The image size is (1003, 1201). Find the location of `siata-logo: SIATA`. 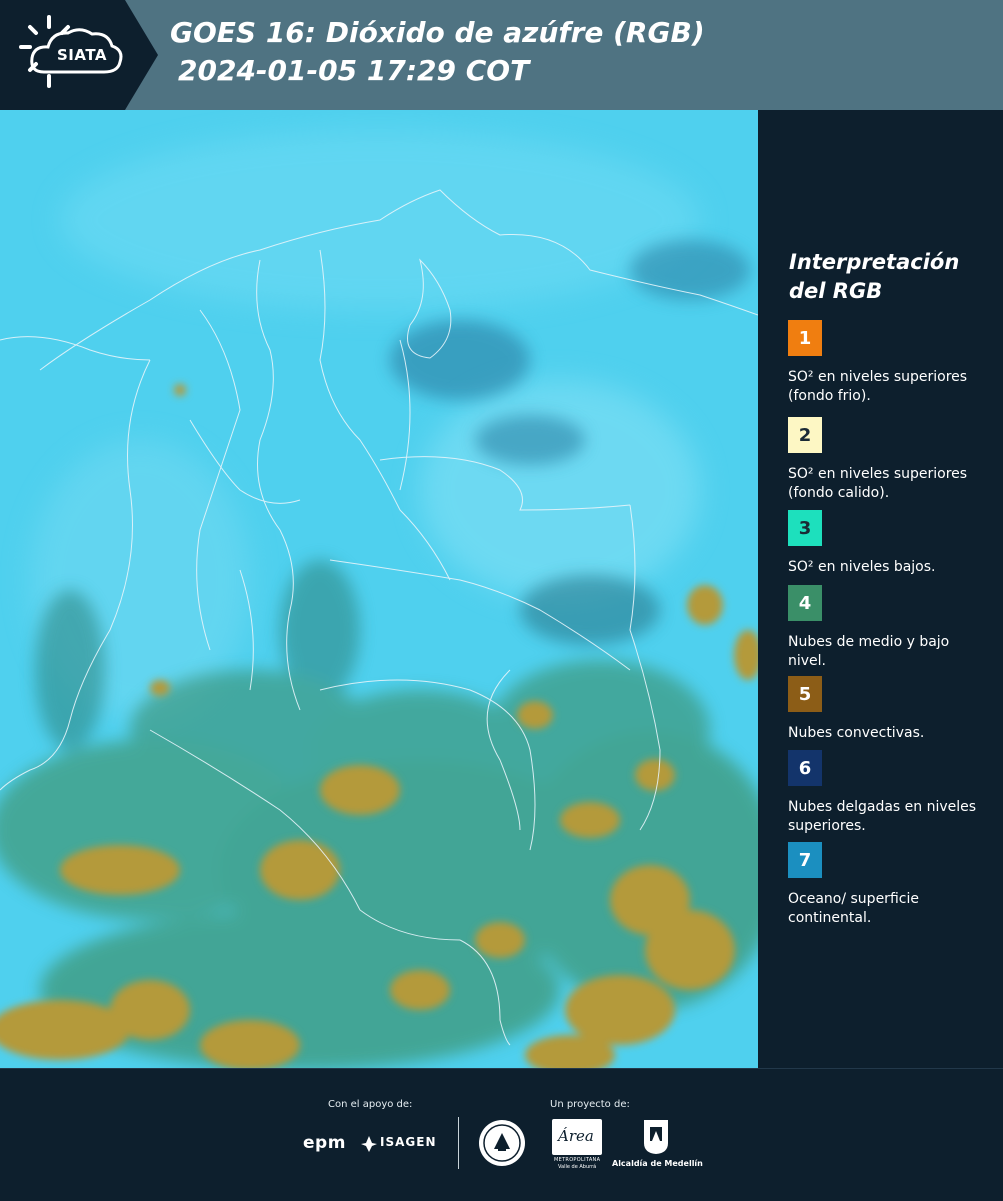

siata-logo: SIATA is located at coordinates (79, 55).